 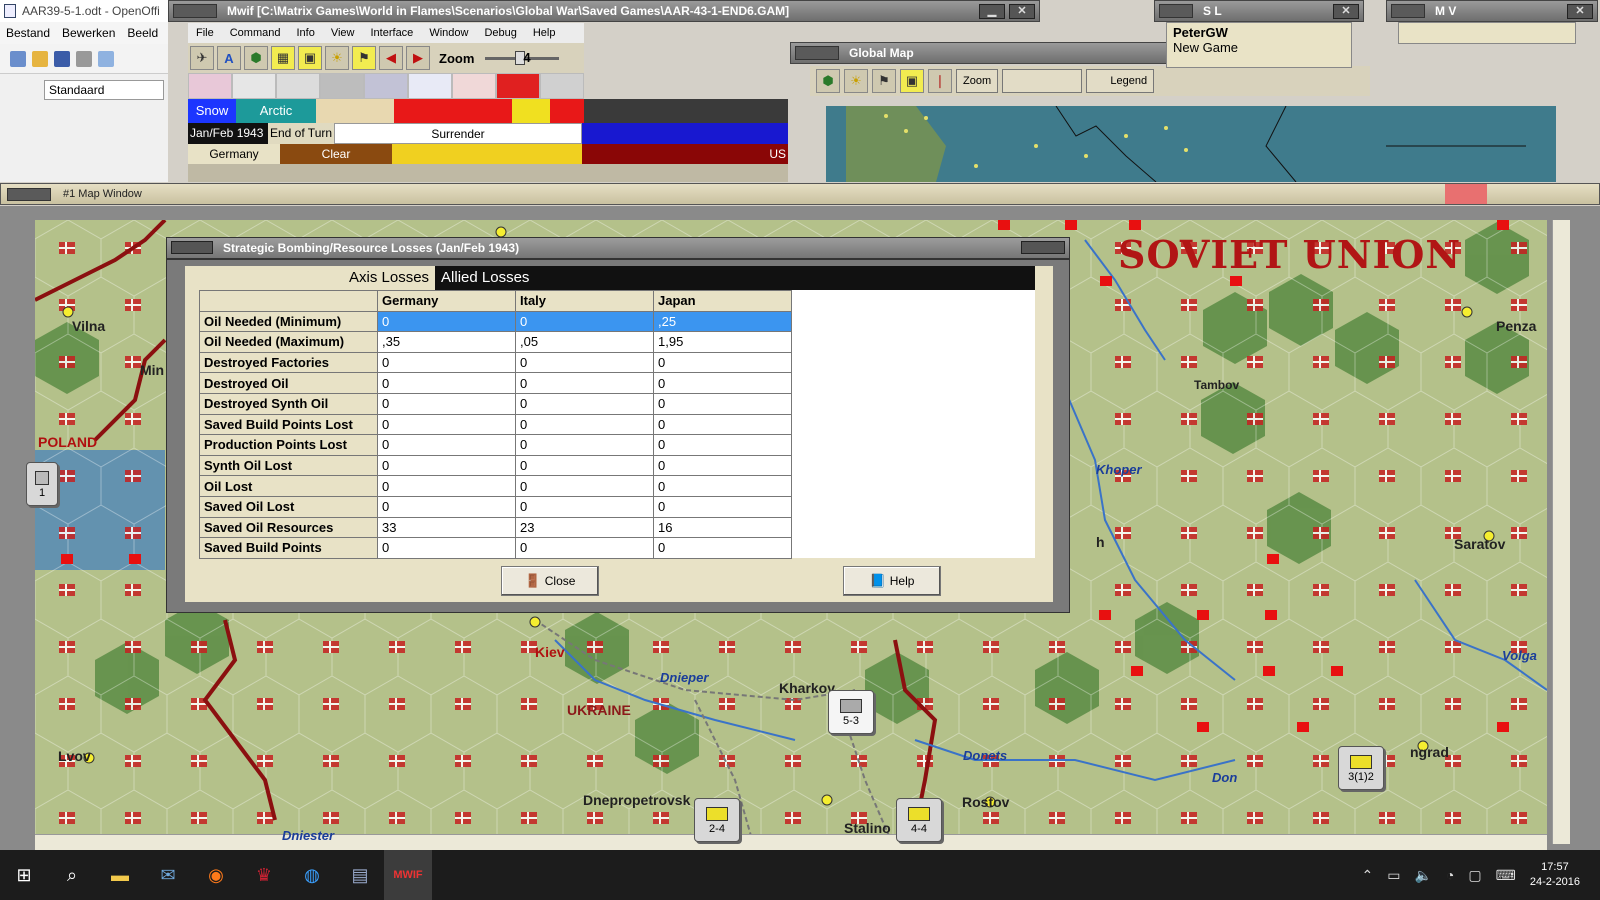 I want to click on sun-icon: ☀, so click(x=337, y=58).